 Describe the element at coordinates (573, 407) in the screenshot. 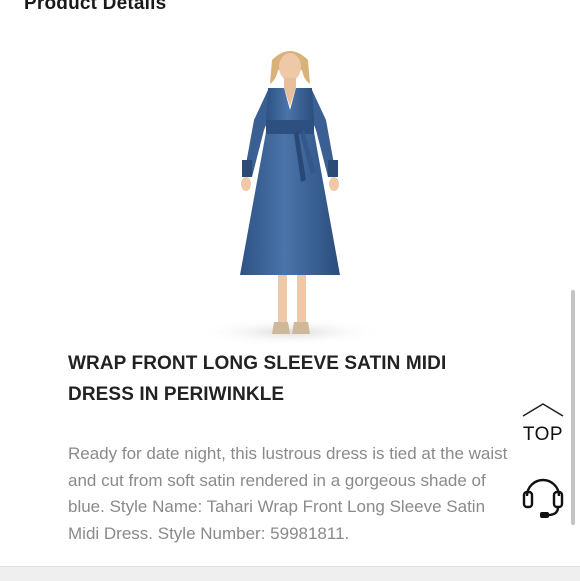

I see `scrollbar` at that location.